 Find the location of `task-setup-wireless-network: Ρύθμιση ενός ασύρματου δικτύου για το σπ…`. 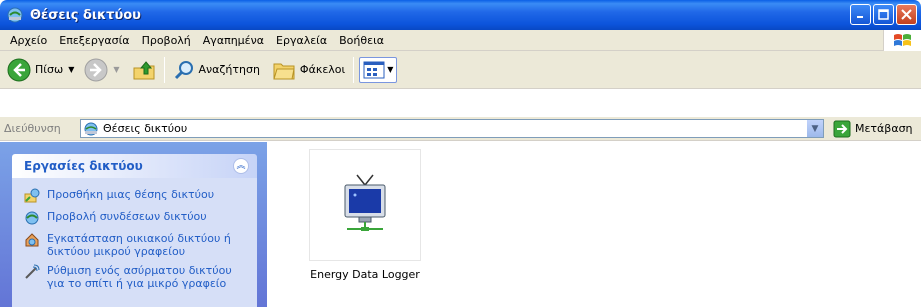

task-setup-wireless-network: Ρύθμιση ενός ασύρματου δικτύου για το σπ… is located at coordinates (140, 277).